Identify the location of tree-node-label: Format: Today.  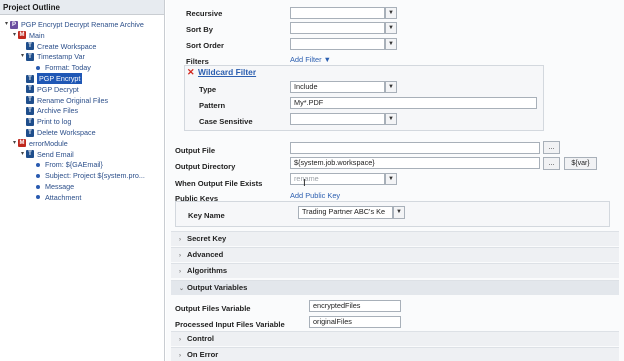
(68, 68).